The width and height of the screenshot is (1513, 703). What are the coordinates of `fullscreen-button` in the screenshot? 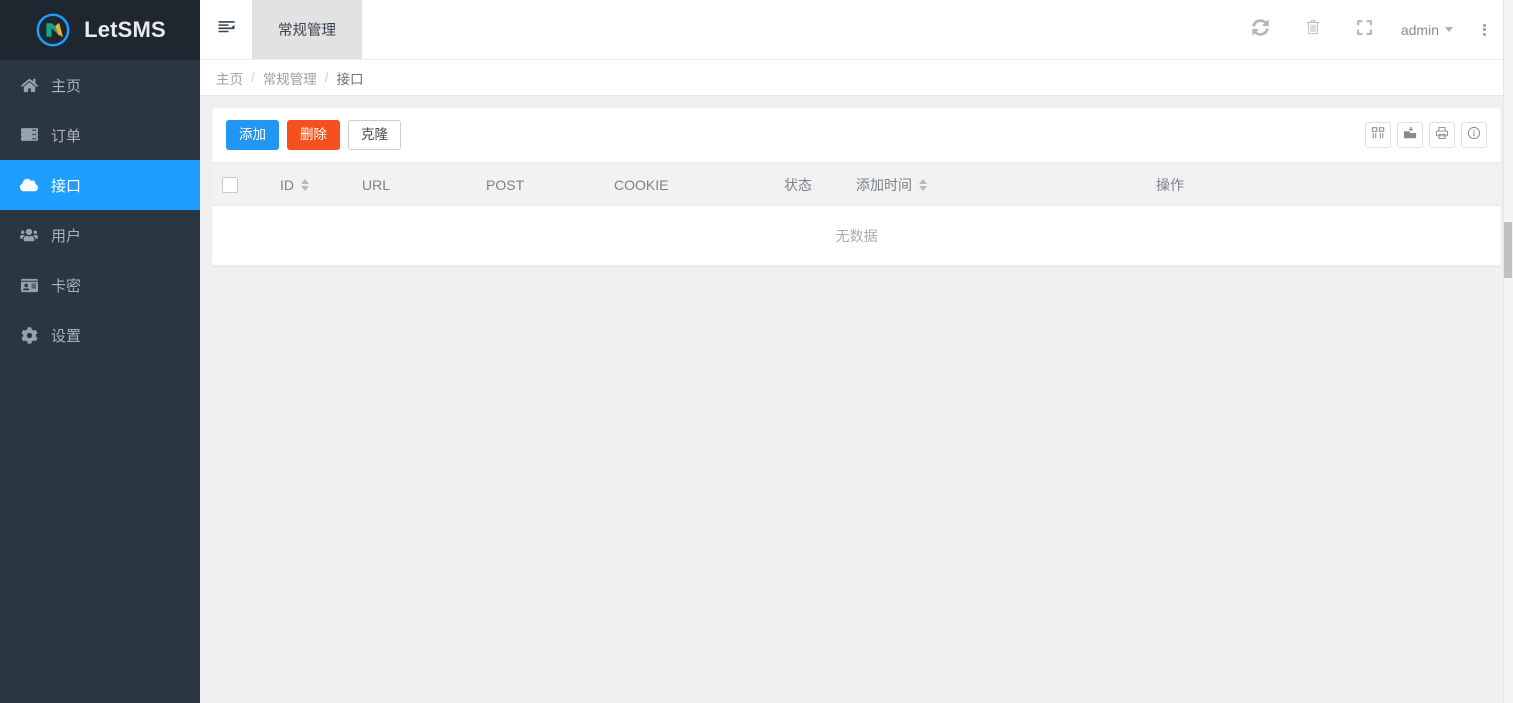 It's located at (1365, 30).